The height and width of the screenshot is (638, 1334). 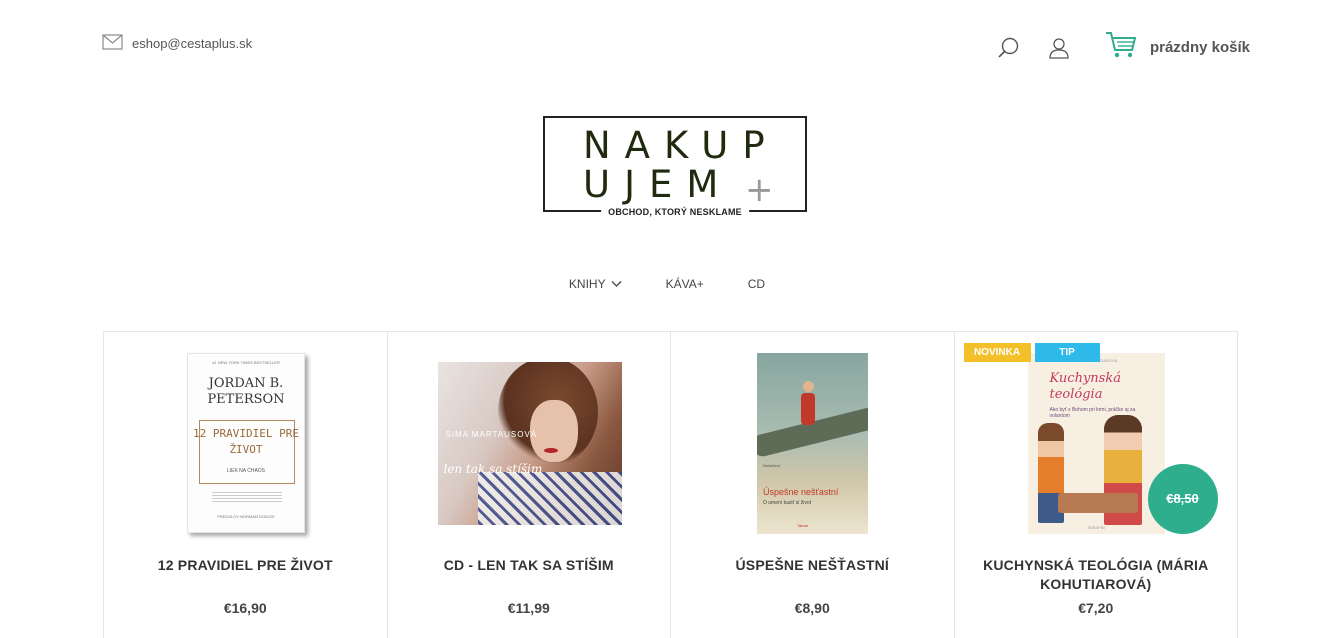 What do you see at coordinates (192, 43) in the screenshot?
I see `email-text: eshop@cestaplus.sk` at bounding box center [192, 43].